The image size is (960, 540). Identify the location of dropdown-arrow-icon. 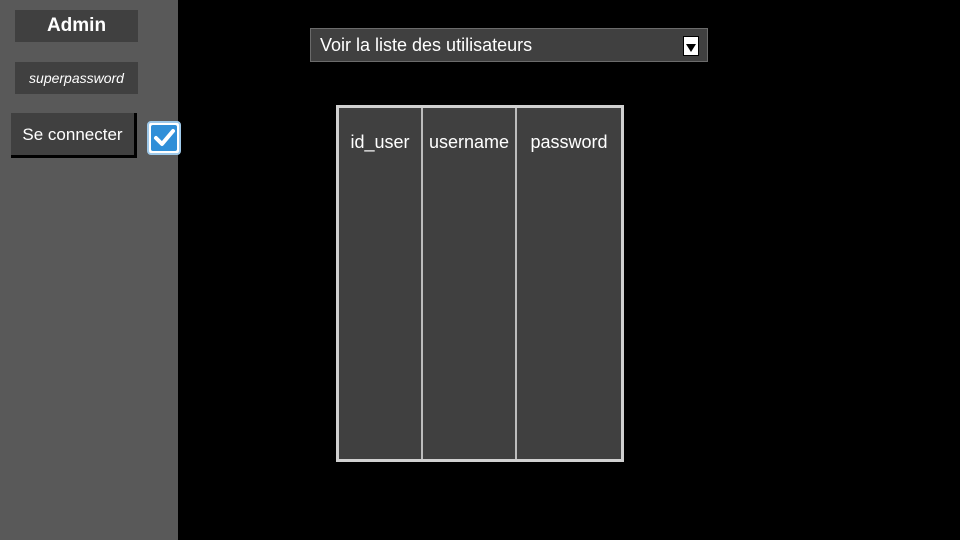
(691, 46).